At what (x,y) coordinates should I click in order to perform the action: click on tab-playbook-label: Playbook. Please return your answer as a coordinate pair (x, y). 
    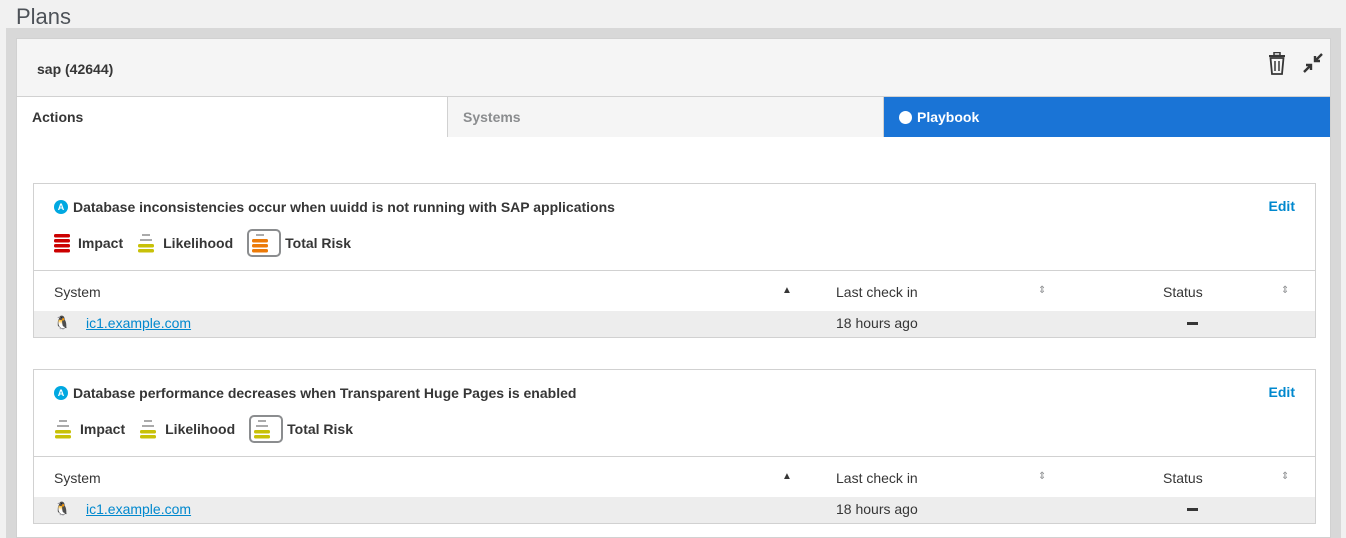
    Looking at the image, I should click on (948, 117).